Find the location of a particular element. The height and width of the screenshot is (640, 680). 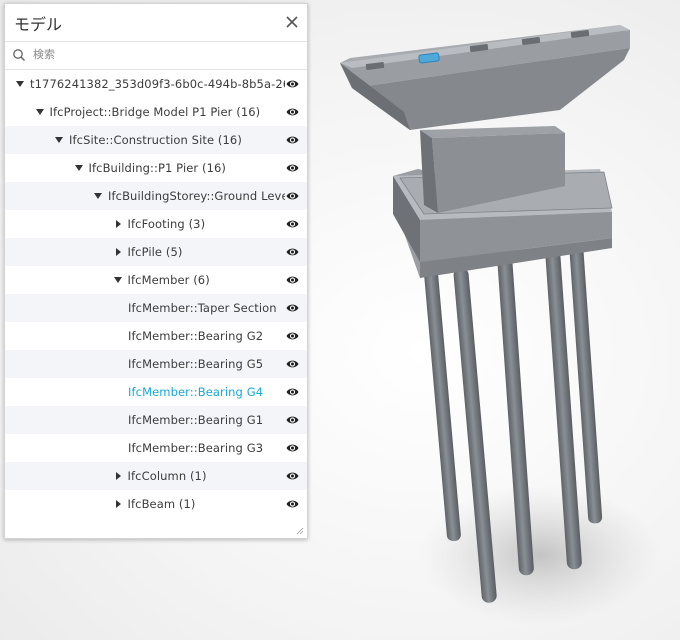

panel-header: モデル is located at coordinates (156, 22).